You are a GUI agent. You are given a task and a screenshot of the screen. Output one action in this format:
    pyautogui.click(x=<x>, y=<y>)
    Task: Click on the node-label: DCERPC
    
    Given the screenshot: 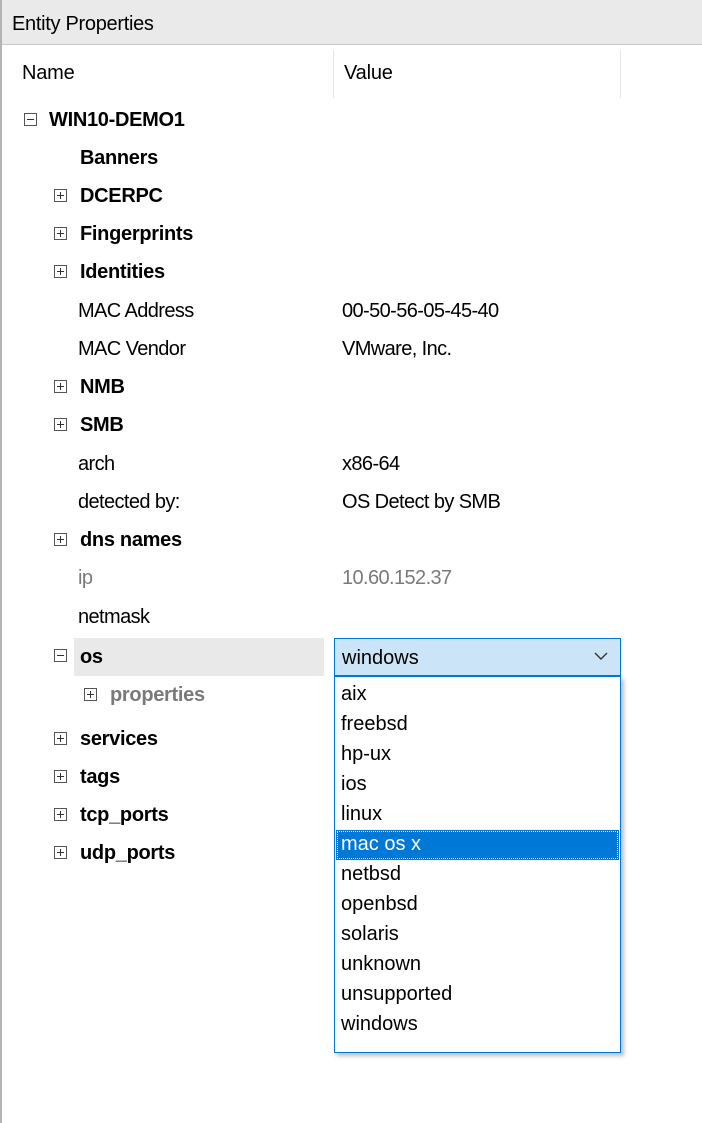 What is the action you would take?
    pyautogui.click(x=121, y=196)
    